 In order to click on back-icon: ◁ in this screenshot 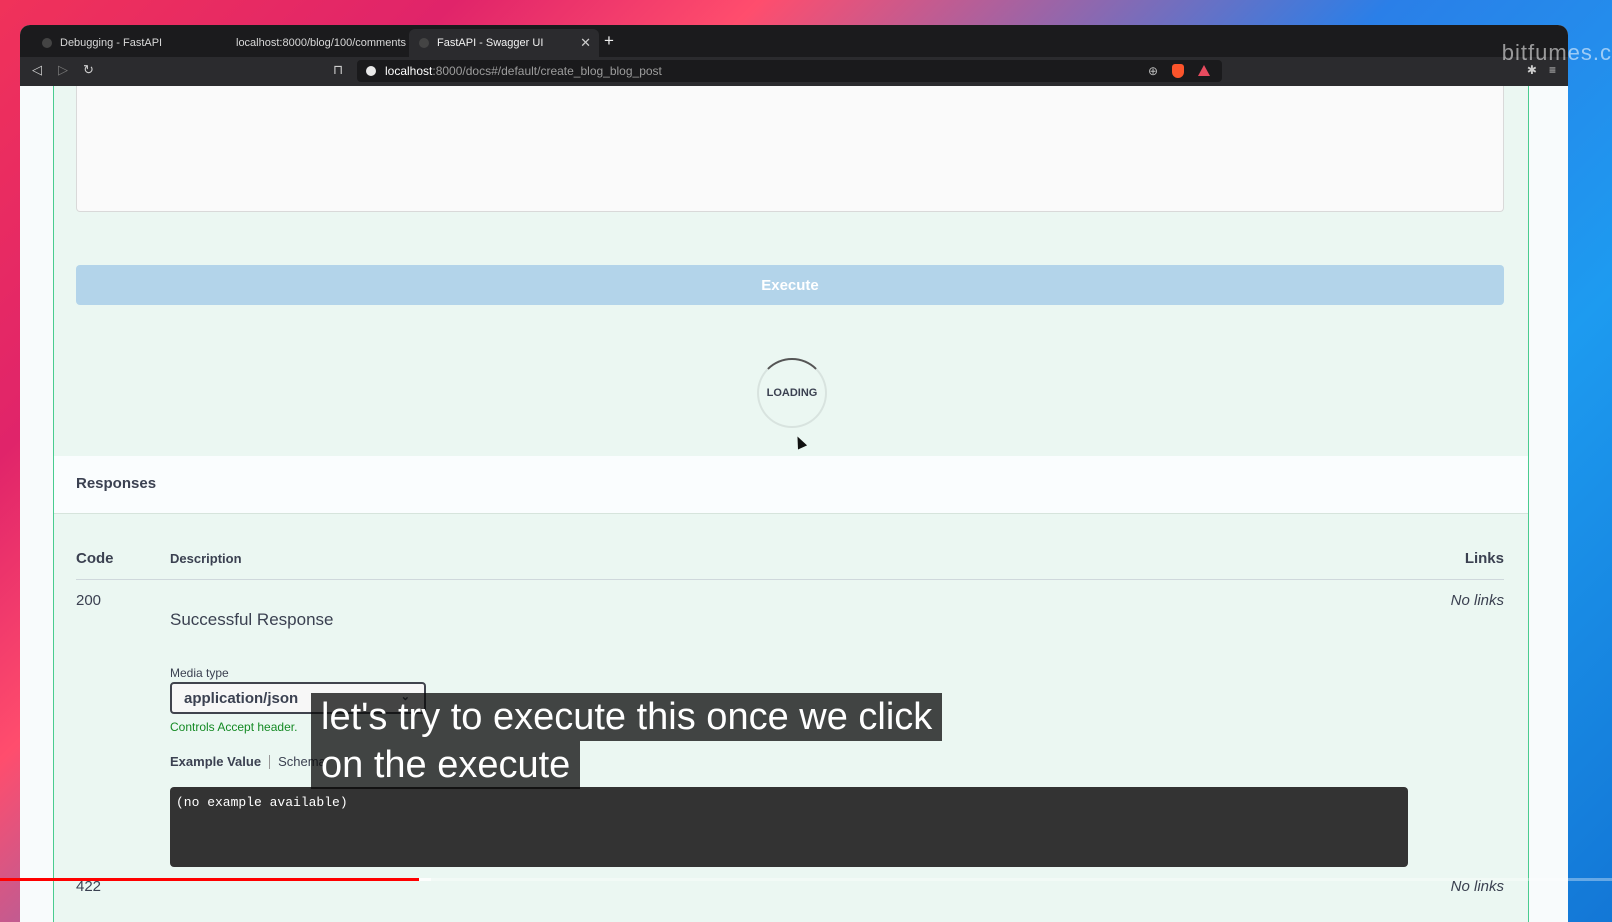, I will do `click(37, 70)`.